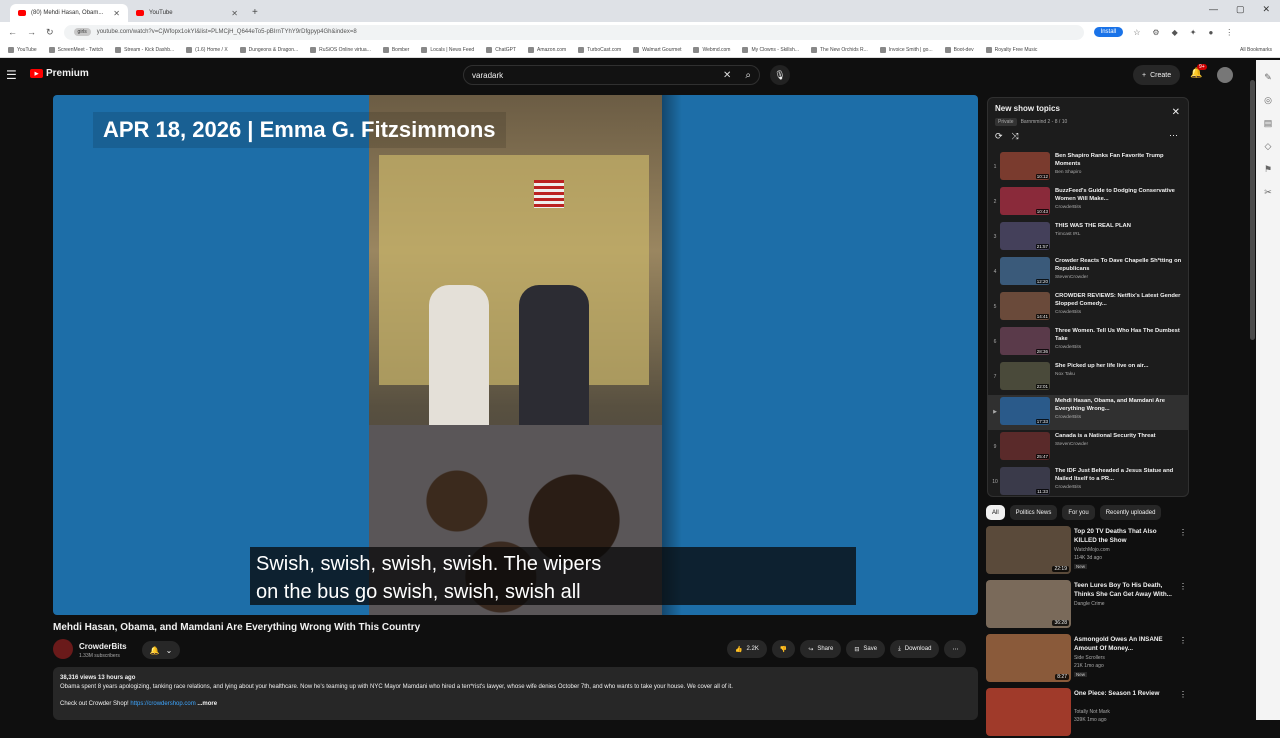 This screenshot has width=1280, height=738. I want to click on maximize-icon: ▢, so click(1240, 9).